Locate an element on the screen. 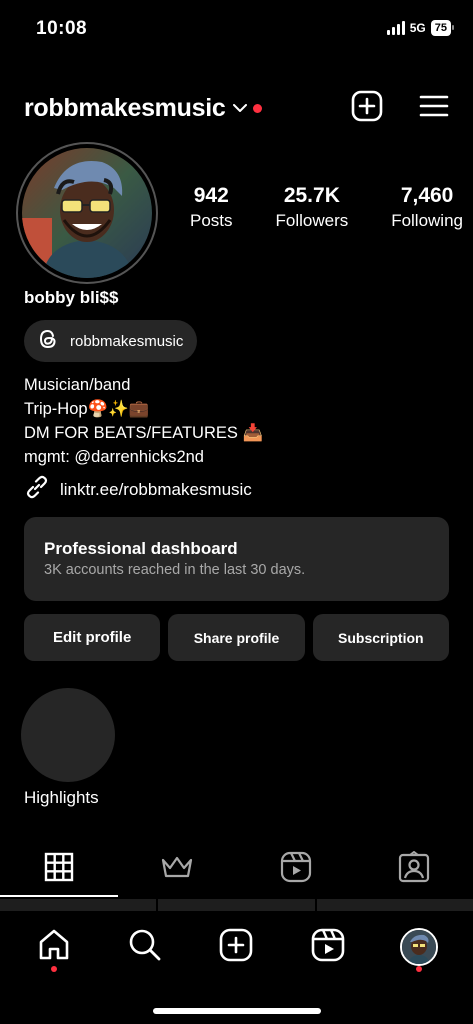 This screenshot has height=1024, width=473. nav-search is located at coordinates (145, 947).